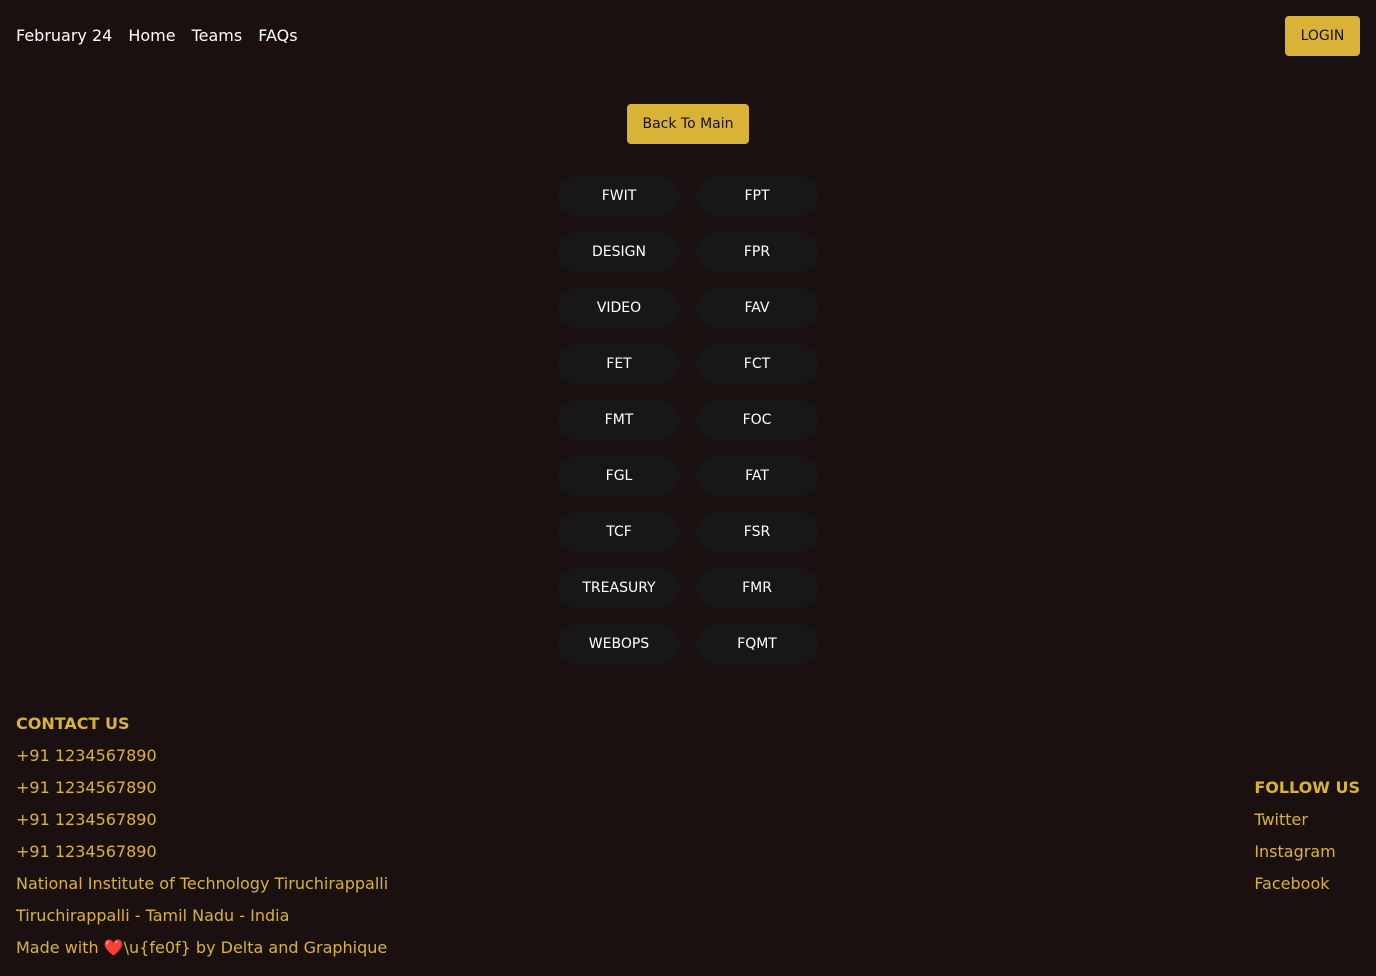  What do you see at coordinates (619, 532) in the screenshot?
I see `team-button-tcf: TCF` at bounding box center [619, 532].